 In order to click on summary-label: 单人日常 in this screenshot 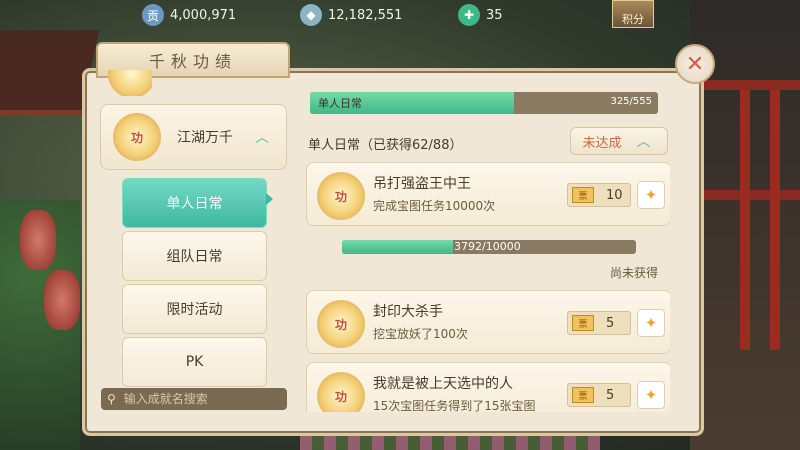, I will do `click(340, 103)`.